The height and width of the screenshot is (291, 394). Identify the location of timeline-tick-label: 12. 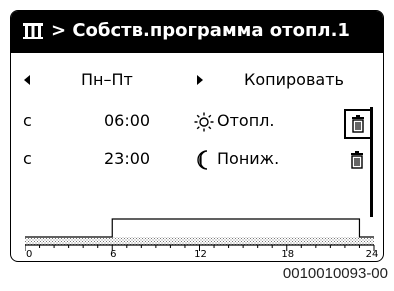
(200, 254).